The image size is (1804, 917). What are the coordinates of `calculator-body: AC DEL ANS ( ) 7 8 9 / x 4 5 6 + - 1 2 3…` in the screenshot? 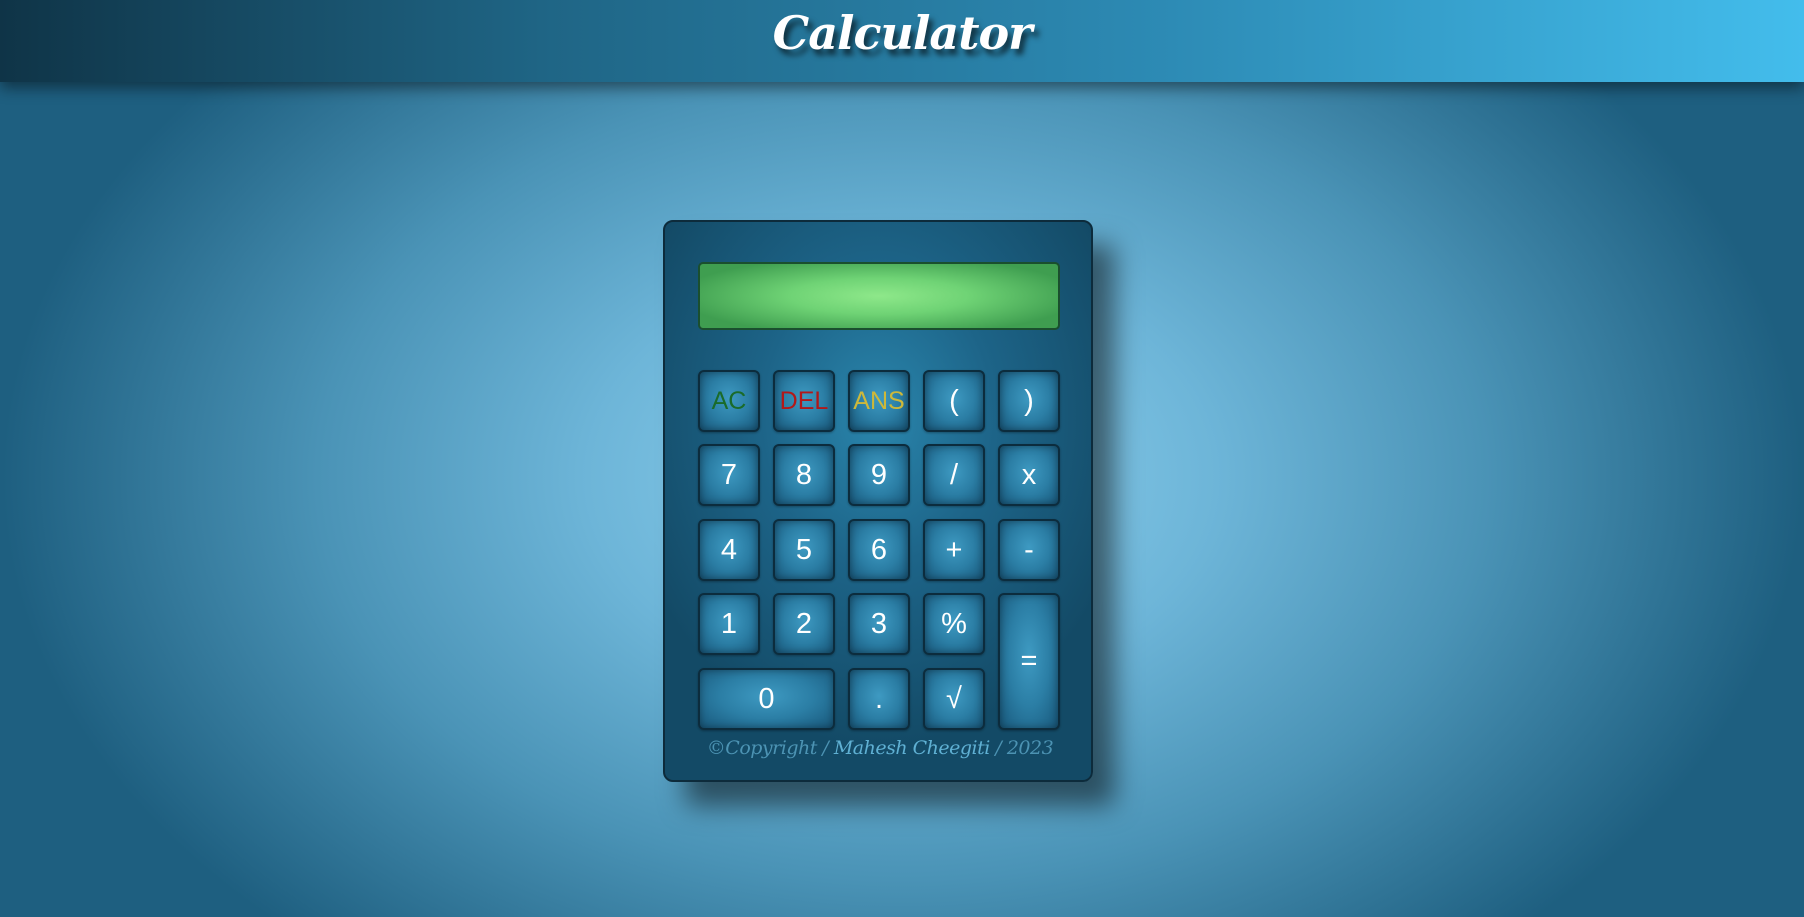 It's located at (878, 501).